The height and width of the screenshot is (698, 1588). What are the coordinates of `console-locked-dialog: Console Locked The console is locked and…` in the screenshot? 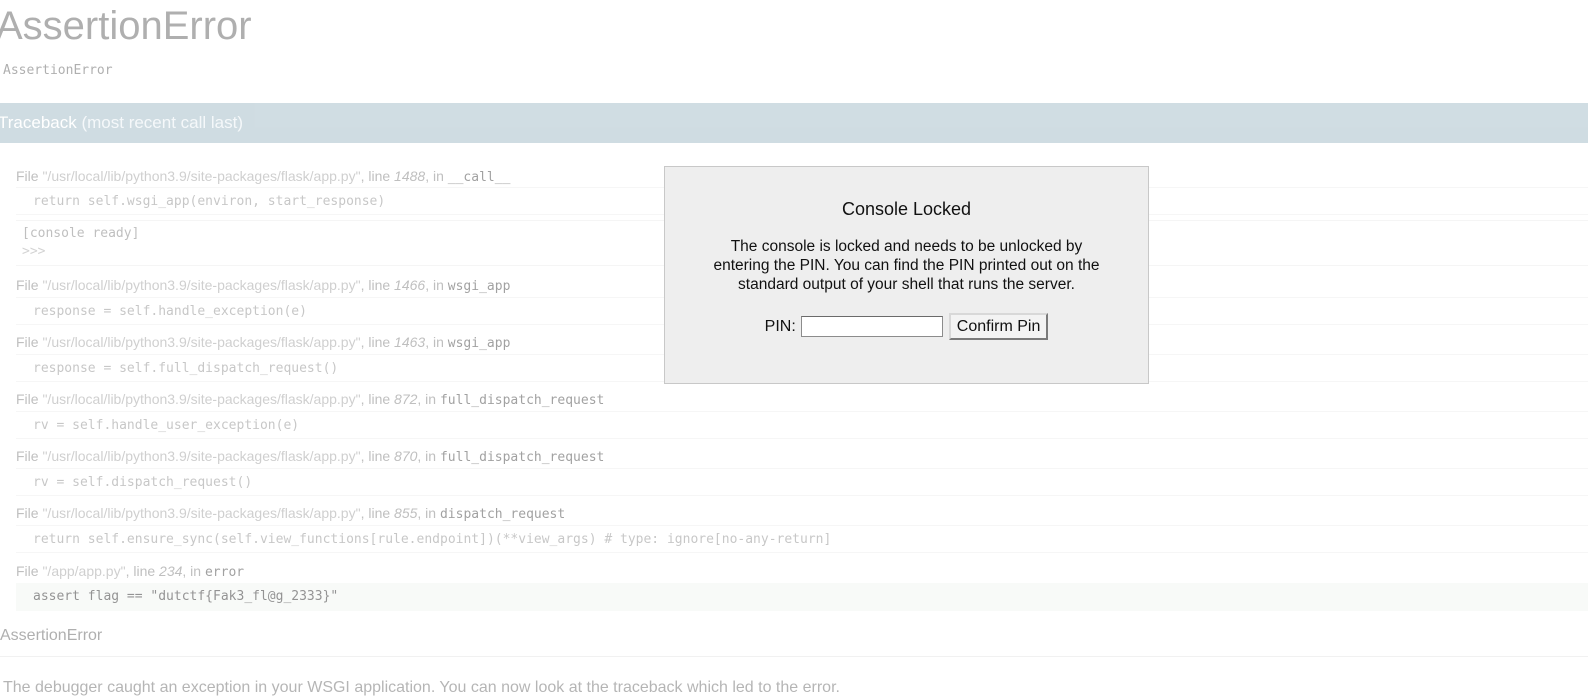 It's located at (906, 275).